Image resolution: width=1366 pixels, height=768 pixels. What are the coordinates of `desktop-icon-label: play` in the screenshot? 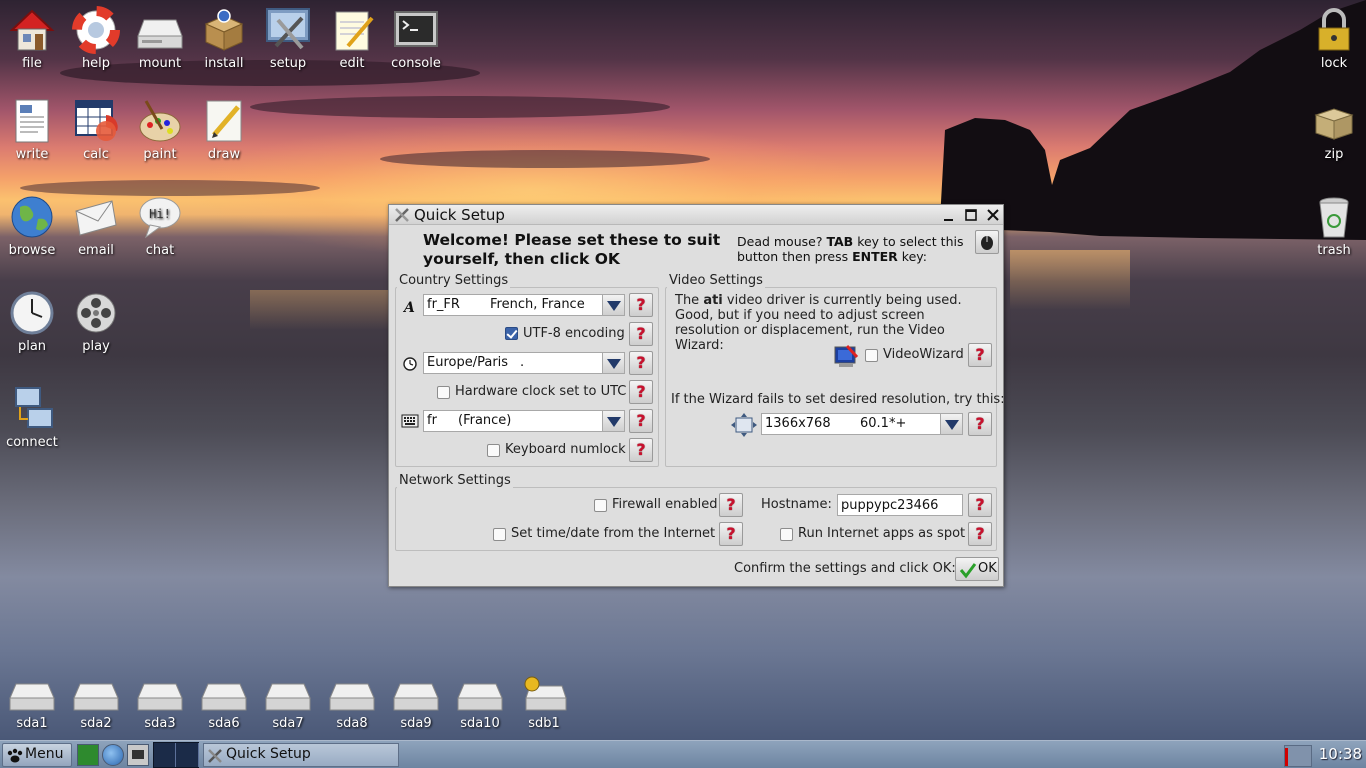 It's located at (96, 346).